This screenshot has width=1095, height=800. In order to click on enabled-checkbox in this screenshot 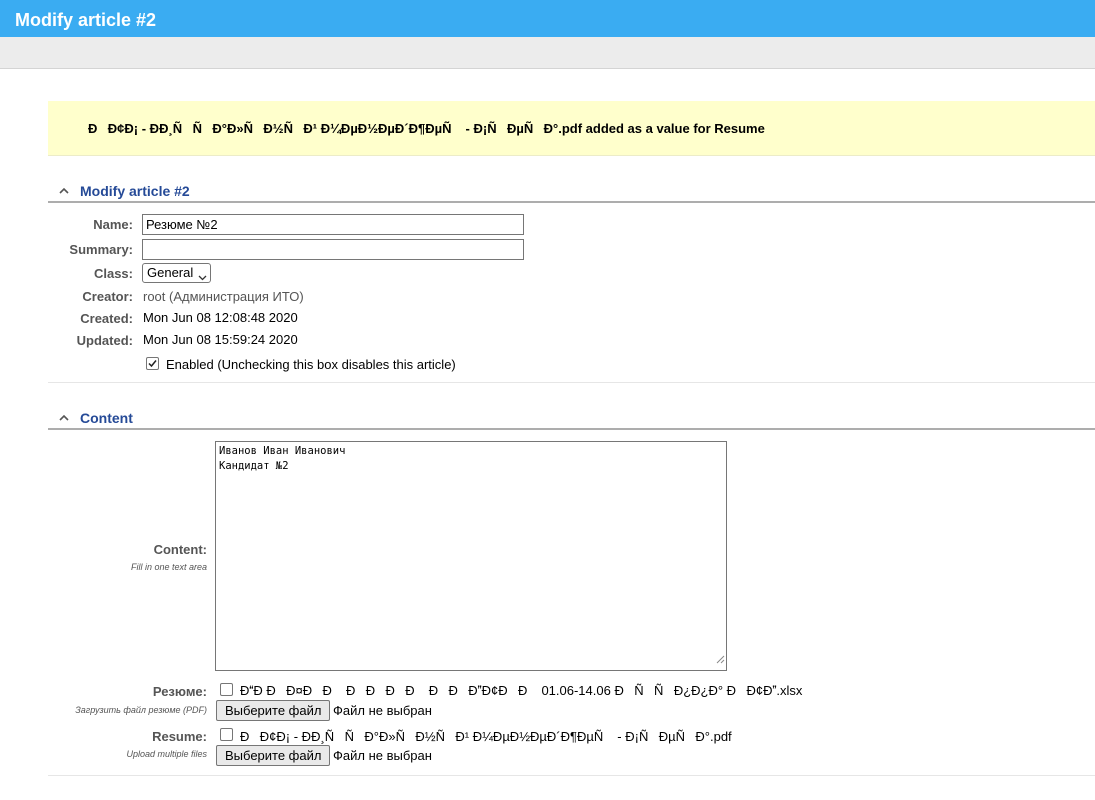, I will do `click(152, 363)`.